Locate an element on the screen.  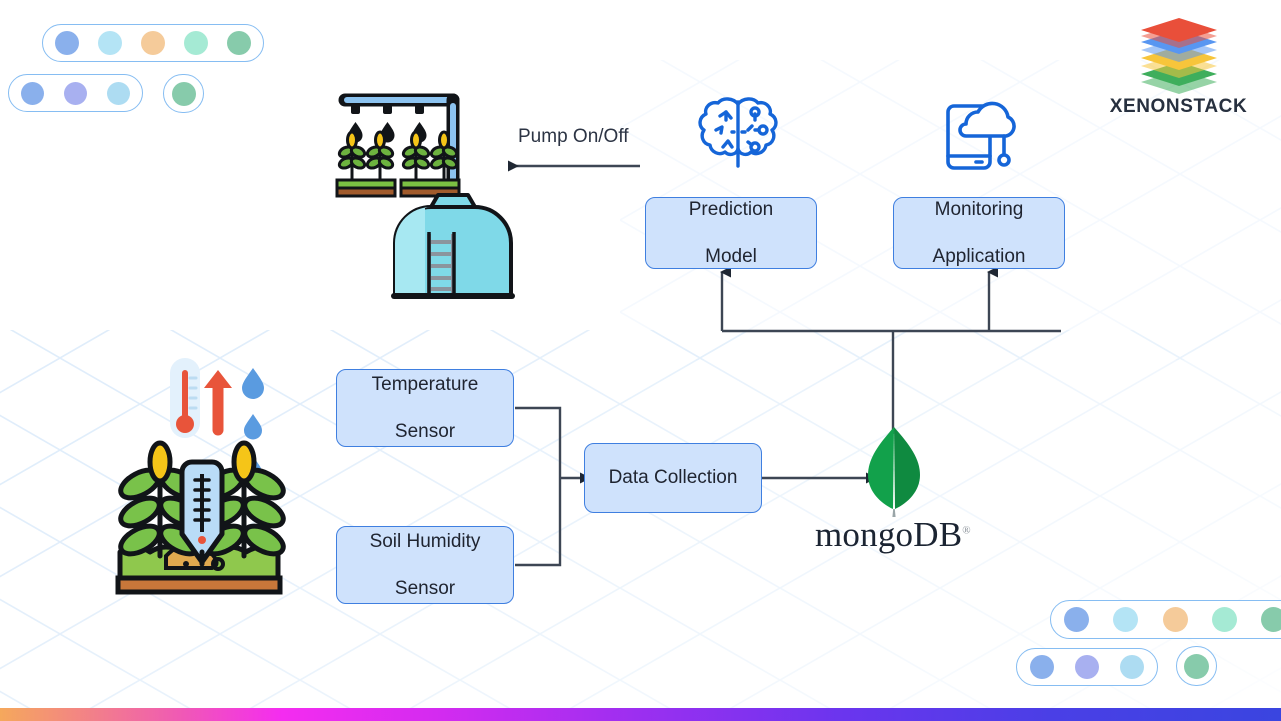
node-temperature-sensor: Temperature Sensor is located at coordinates (425, 408).